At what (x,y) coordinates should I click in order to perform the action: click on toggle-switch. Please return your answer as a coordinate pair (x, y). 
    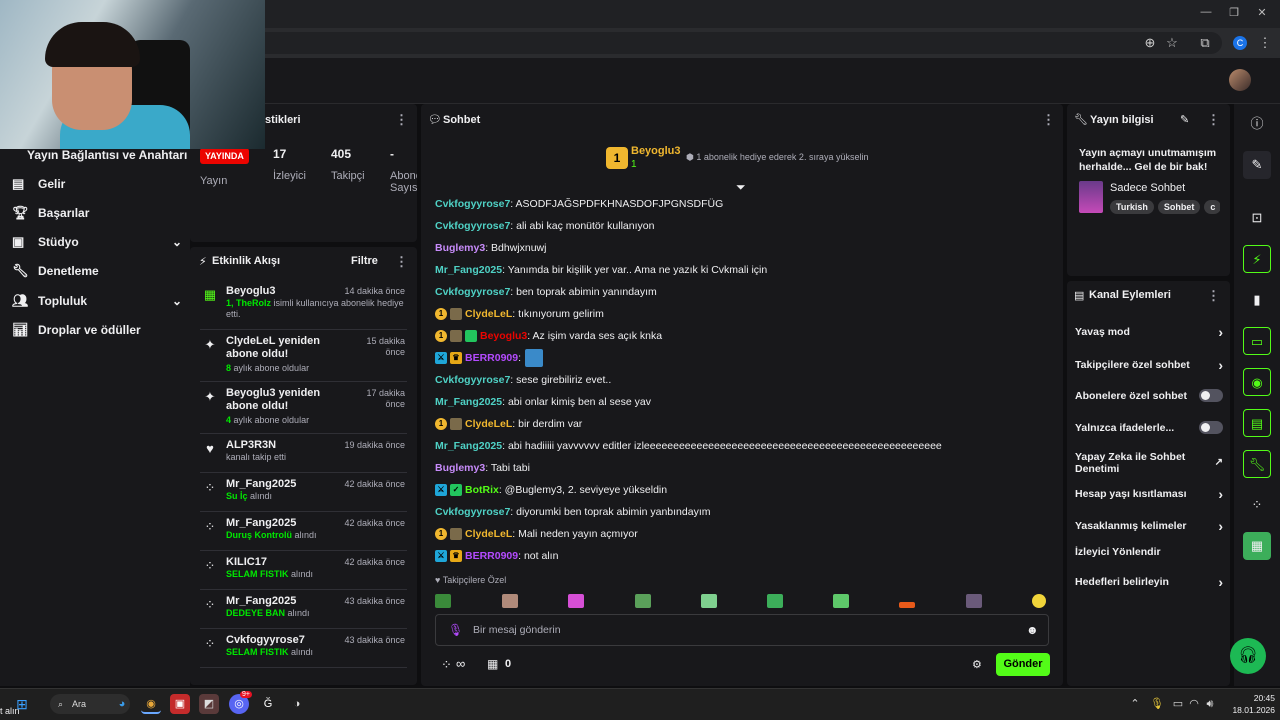
    Looking at the image, I should click on (1211, 395).